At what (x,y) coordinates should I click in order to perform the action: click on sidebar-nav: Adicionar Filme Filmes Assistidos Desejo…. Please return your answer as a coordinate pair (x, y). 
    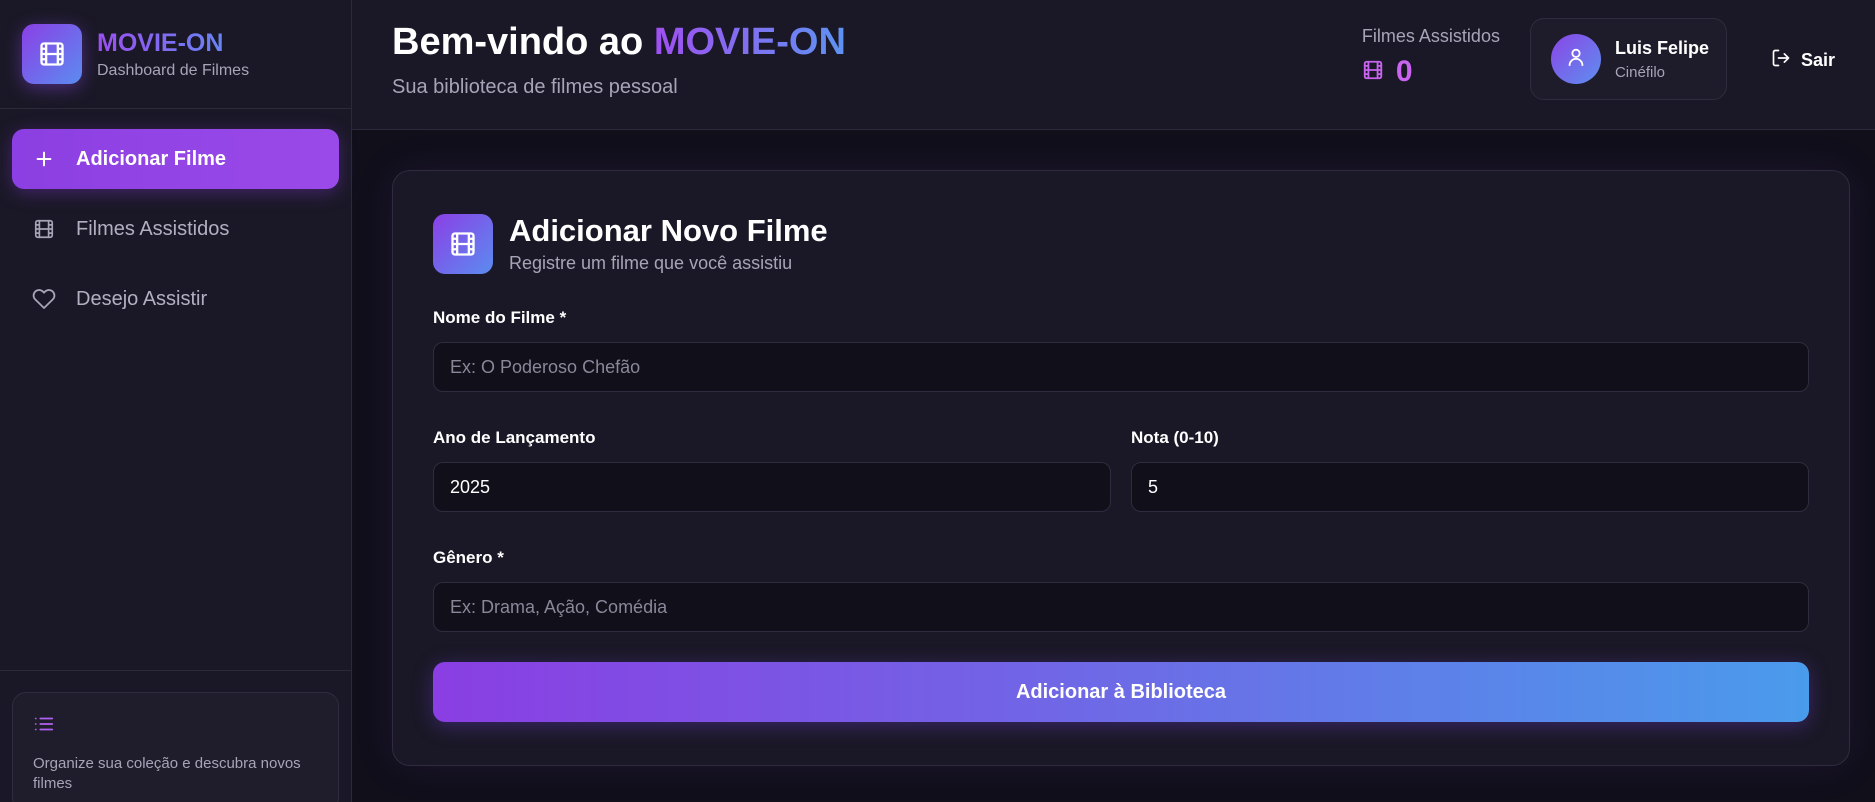
    Looking at the image, I should click on (175, 219).